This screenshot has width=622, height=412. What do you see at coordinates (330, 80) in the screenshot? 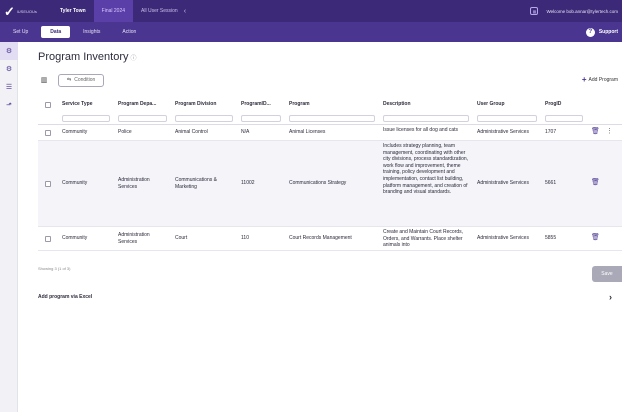
I see `table-toolbar: ▥ ⇆ Condition + Add Program` at bounding box center [330, 80].